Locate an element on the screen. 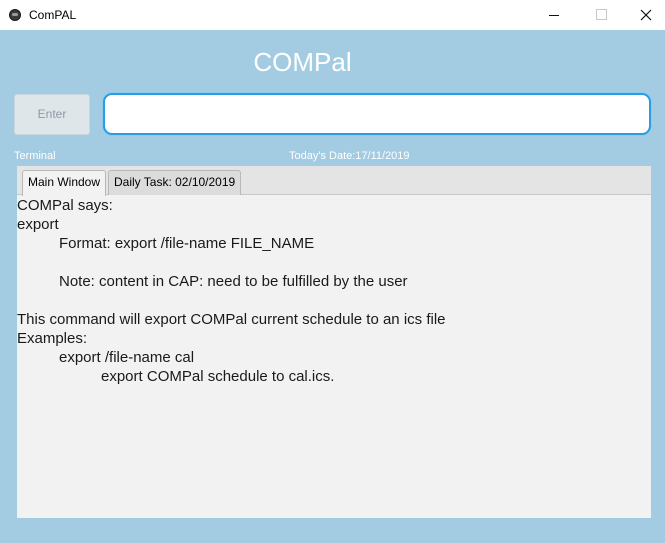 Image resolution: width=665 pixels, height=543 pixels. tab-daily-task: Daily Task: 02/10/2019 is located at coordinates (175, 182).